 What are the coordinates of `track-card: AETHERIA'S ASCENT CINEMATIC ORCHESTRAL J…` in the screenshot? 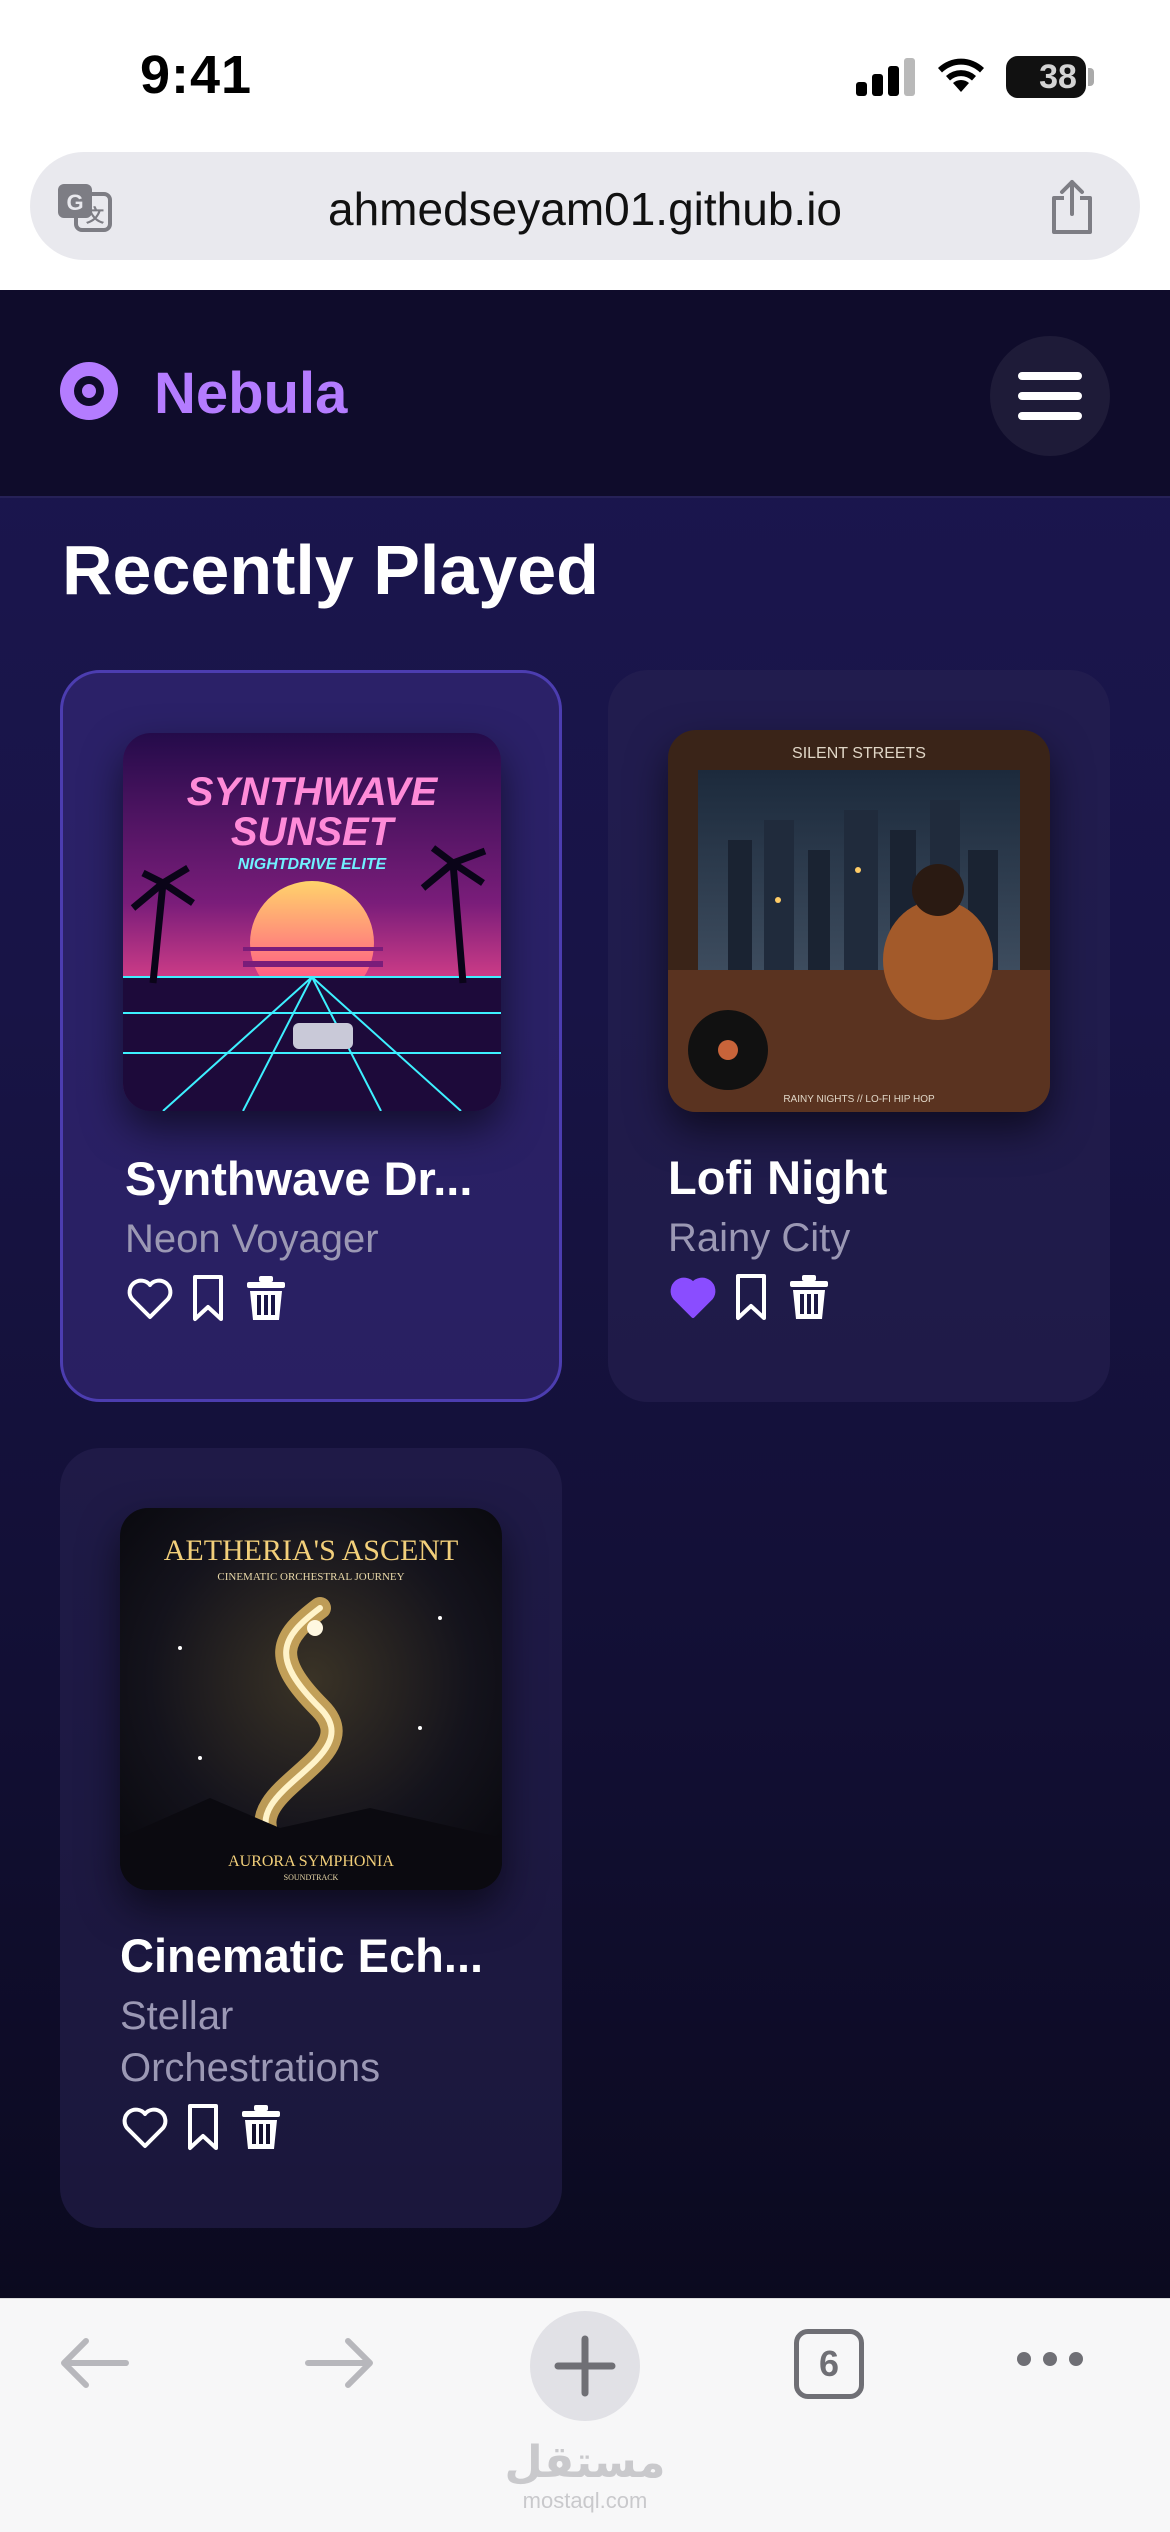 It's located at (311, 1838).